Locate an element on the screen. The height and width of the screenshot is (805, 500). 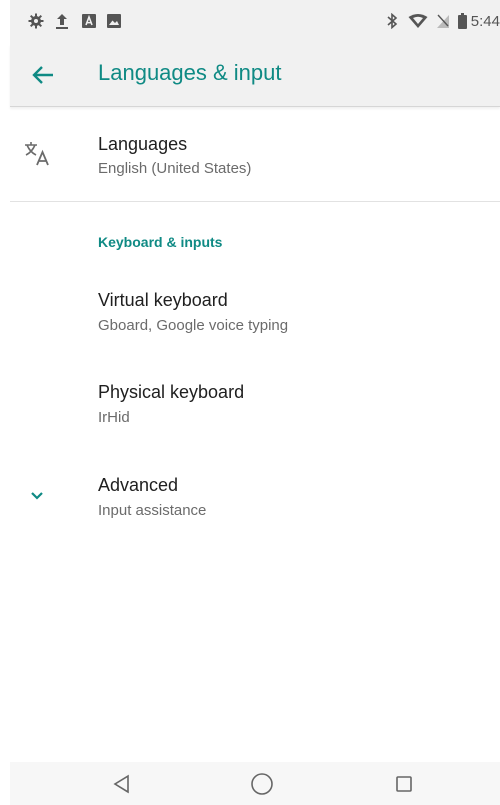
divider is located at coordinates (255, 201).